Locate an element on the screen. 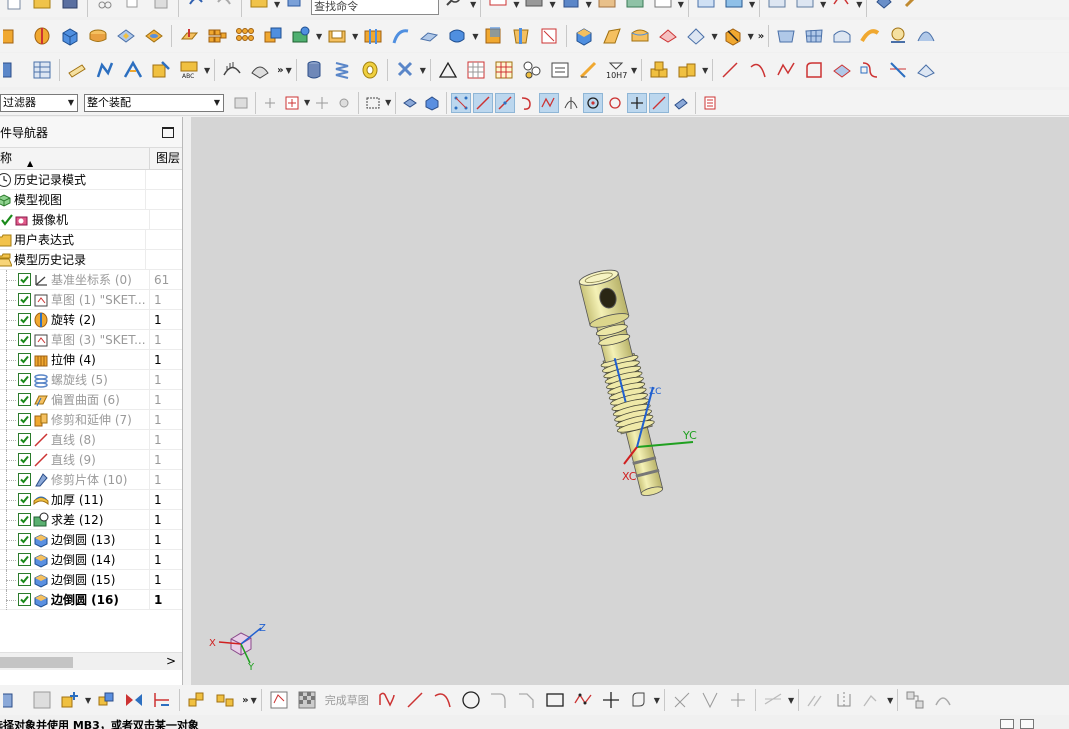 This screenshot has height=729, width=1069. snap-settings-icon is located at coordinates (344, 103).